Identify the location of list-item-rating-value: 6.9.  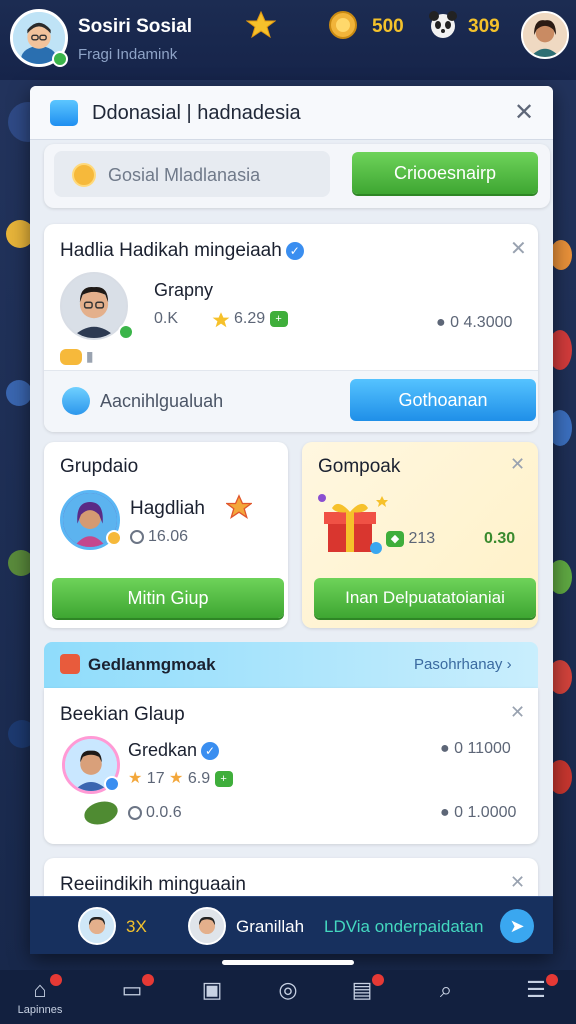
(199, 778).